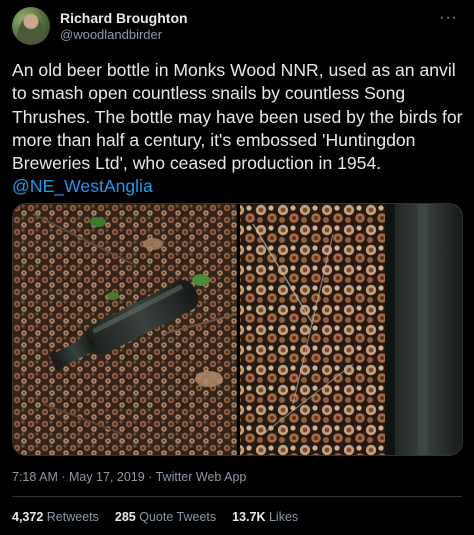 The height and width of the screenshot is (535, 474). I want to click on avatar, so click(31, 26).